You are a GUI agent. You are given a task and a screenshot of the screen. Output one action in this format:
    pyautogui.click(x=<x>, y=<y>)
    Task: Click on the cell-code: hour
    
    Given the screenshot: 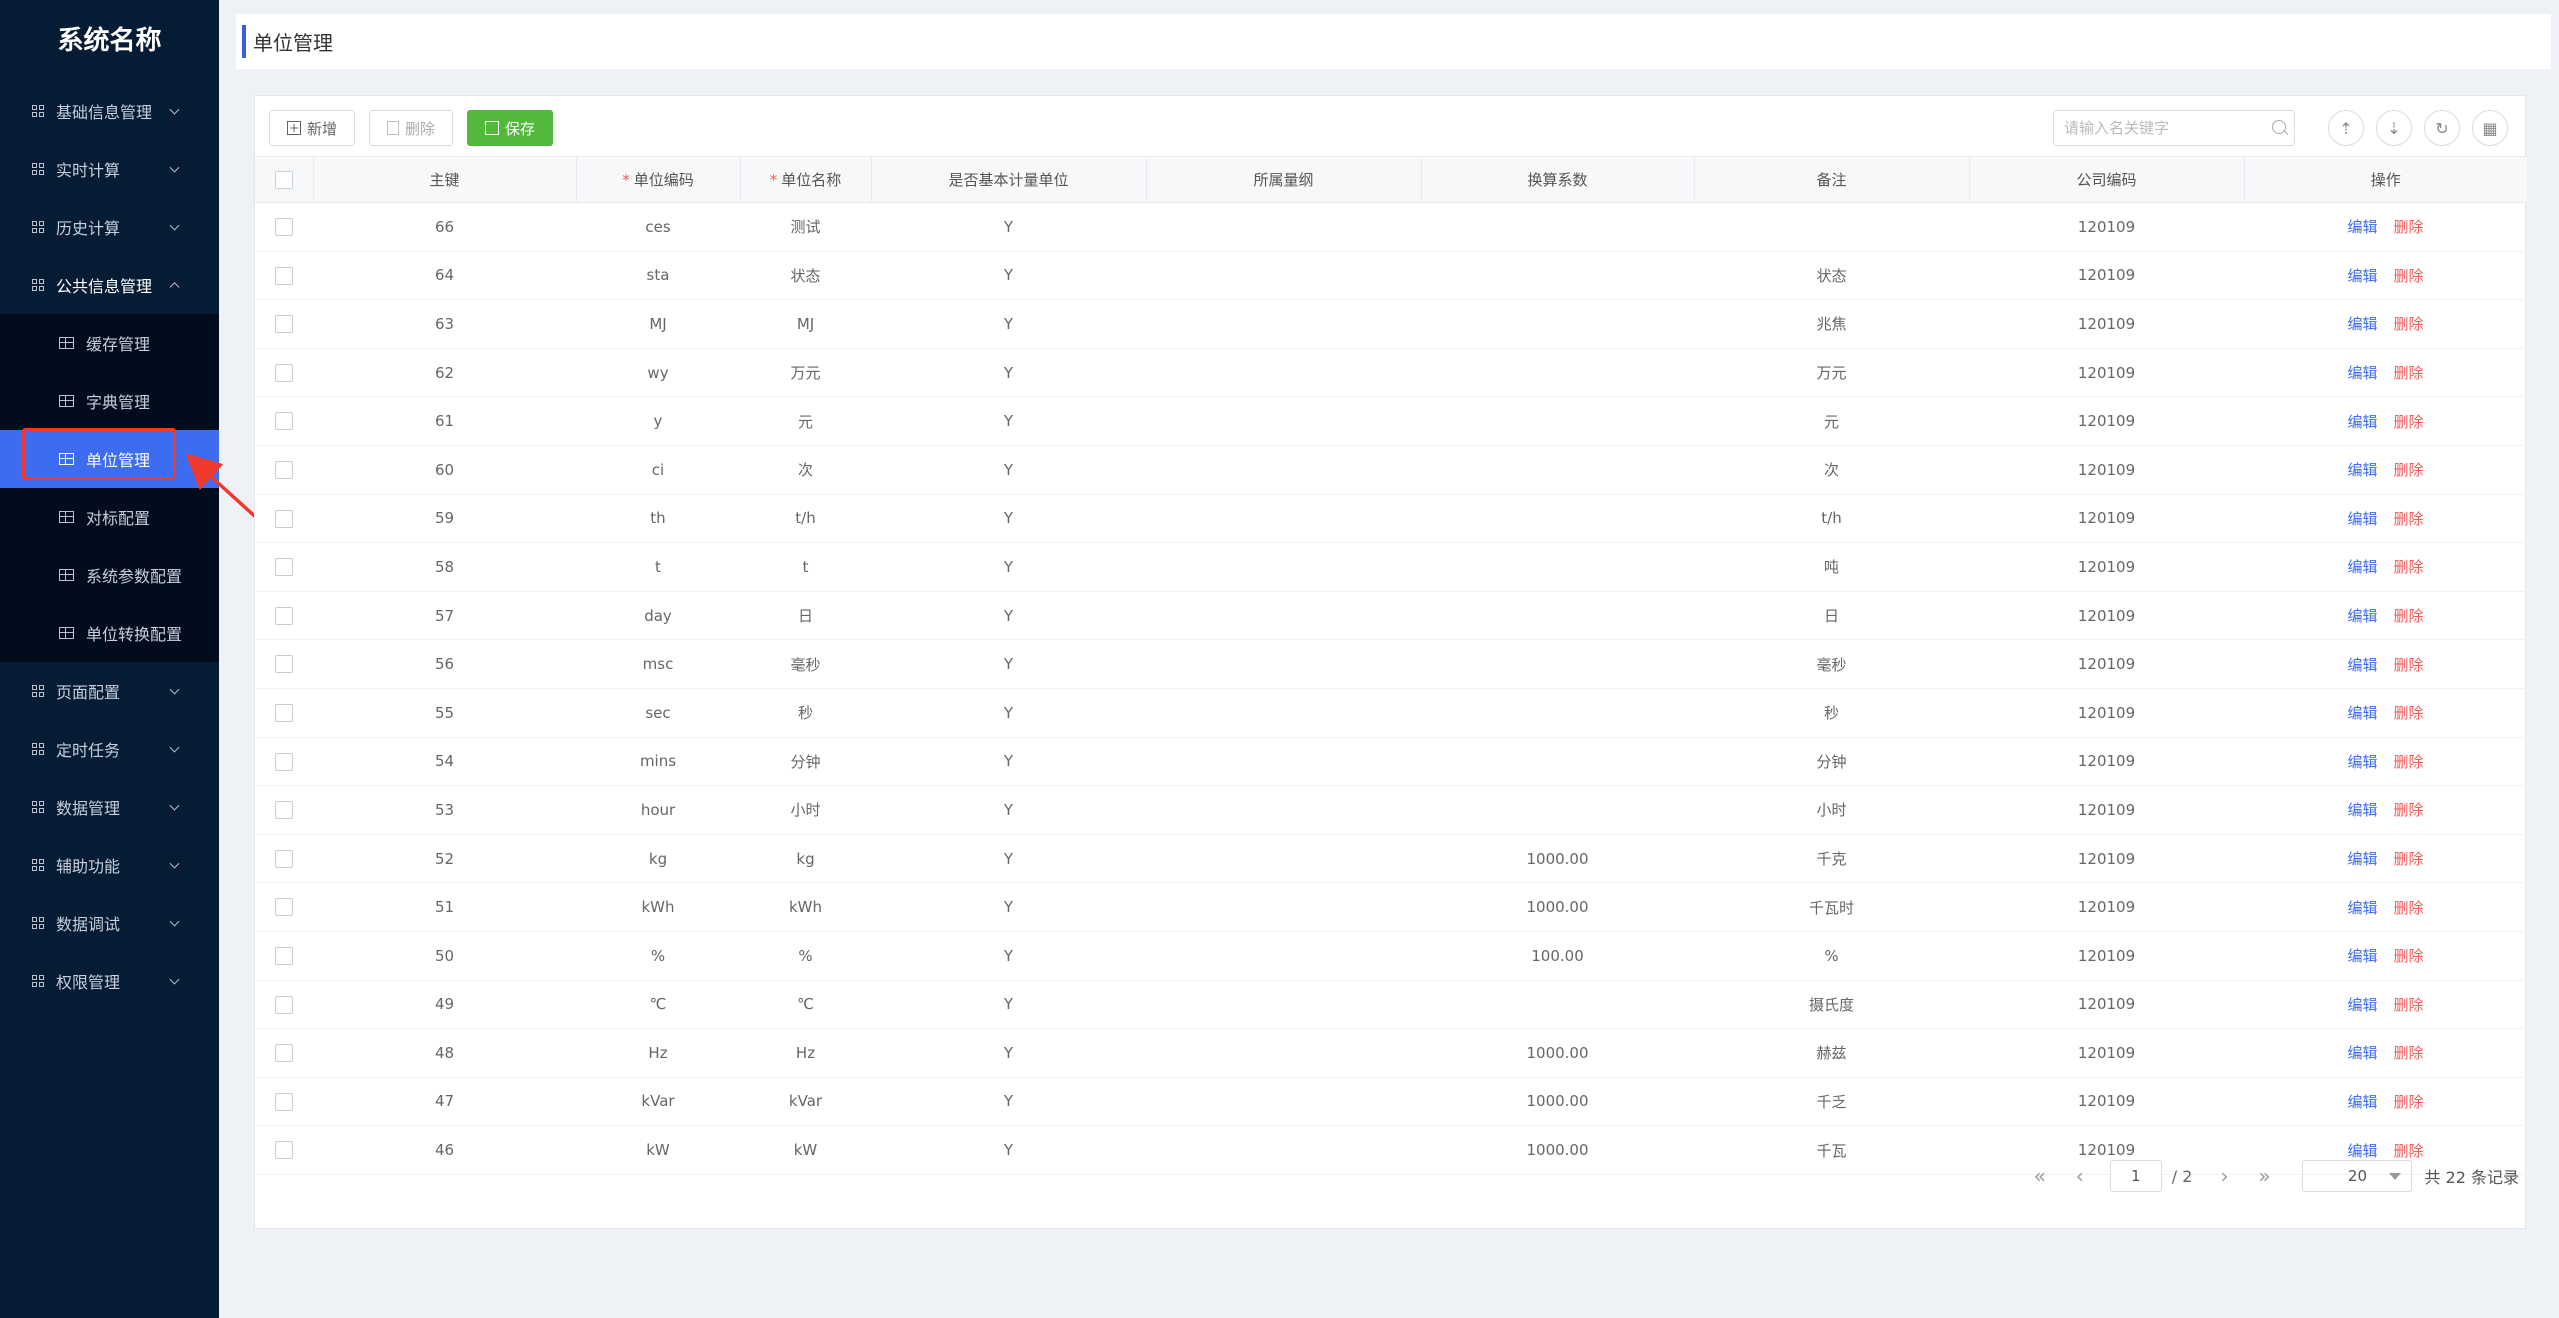 What is the action you would take?
    pyautogui.click(x=658, y=810)
    